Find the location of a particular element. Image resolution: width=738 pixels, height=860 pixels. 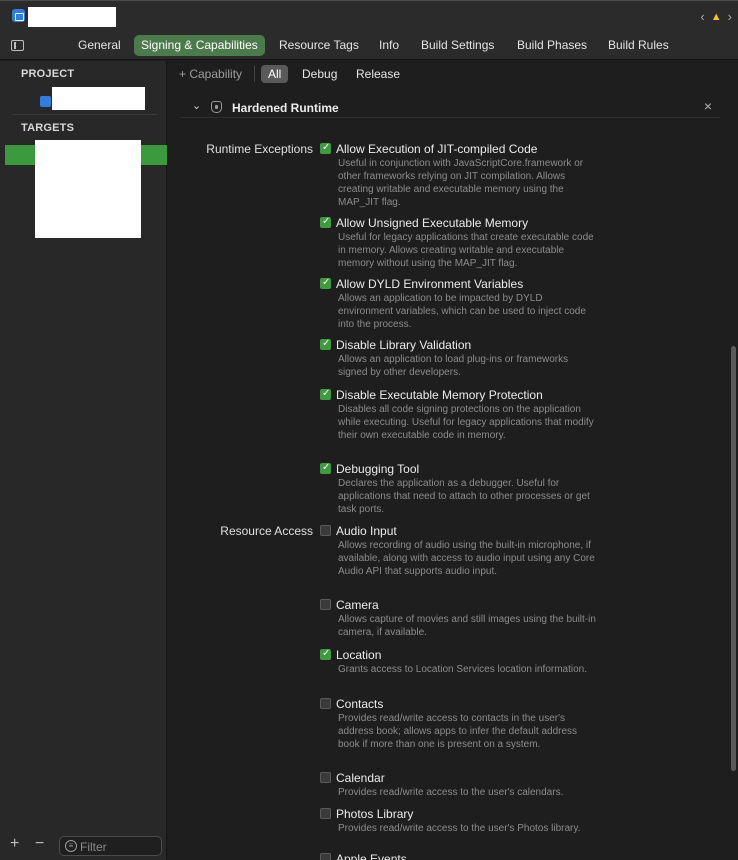

tab-signing-capabilities: Signing & Capabilities is located at coordinates (199, 45).